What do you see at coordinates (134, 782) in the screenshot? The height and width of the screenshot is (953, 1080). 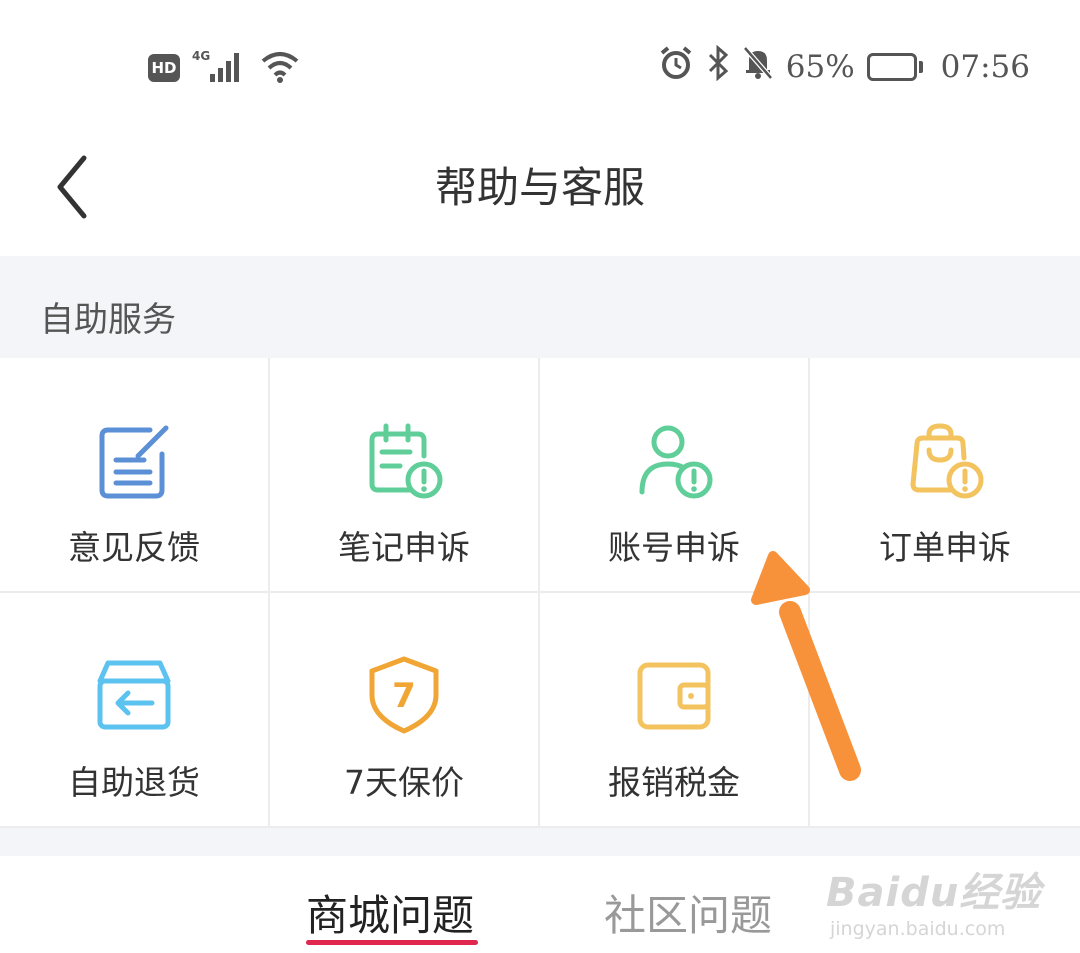 I see `service-label: 自助退货` at bounding box center [134, 782].